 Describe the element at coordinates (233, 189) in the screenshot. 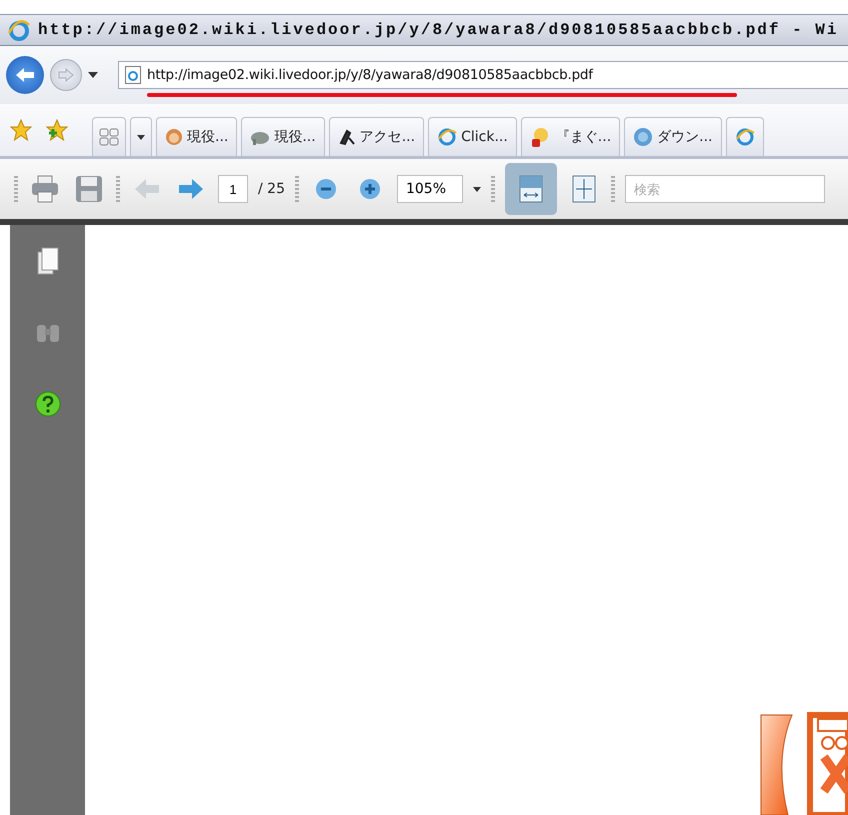

I see `page-number-field: 1` at that location.